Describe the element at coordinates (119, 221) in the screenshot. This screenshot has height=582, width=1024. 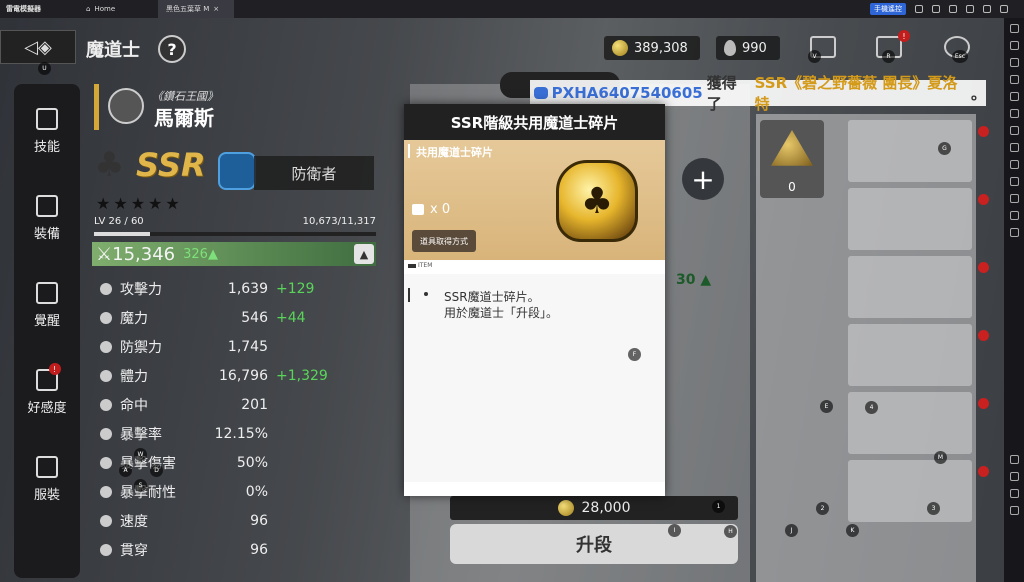
I see `level-label: LV 26 / 60` at that location.